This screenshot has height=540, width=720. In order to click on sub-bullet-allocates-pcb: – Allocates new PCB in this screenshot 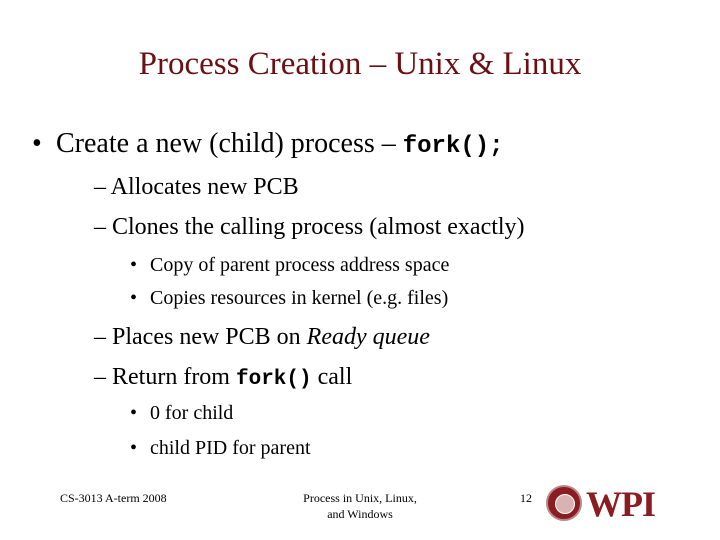, I will do `click(196, 187)`.